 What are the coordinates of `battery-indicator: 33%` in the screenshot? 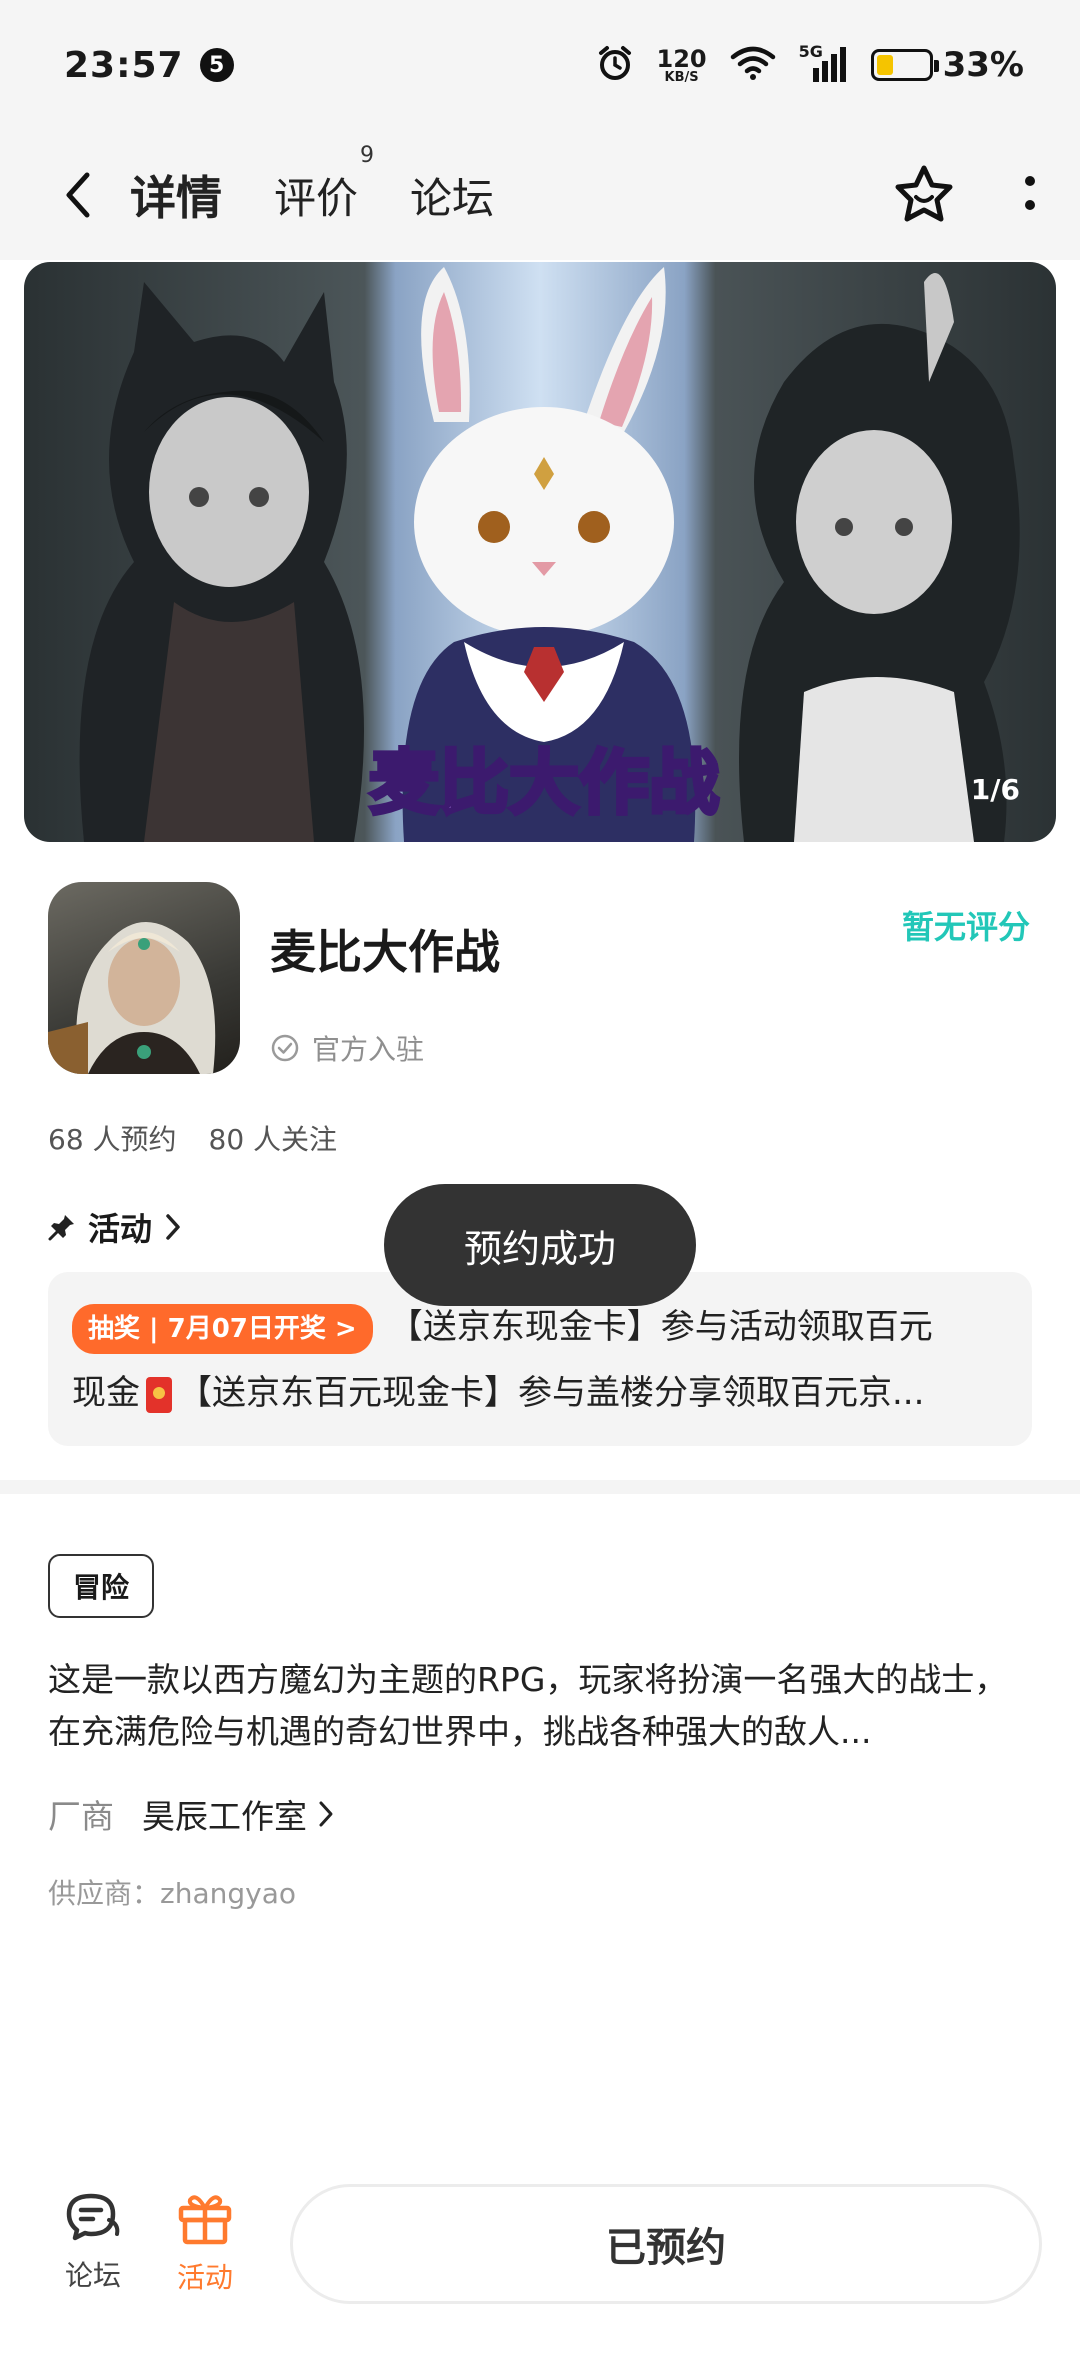 It's located at (947, 65).